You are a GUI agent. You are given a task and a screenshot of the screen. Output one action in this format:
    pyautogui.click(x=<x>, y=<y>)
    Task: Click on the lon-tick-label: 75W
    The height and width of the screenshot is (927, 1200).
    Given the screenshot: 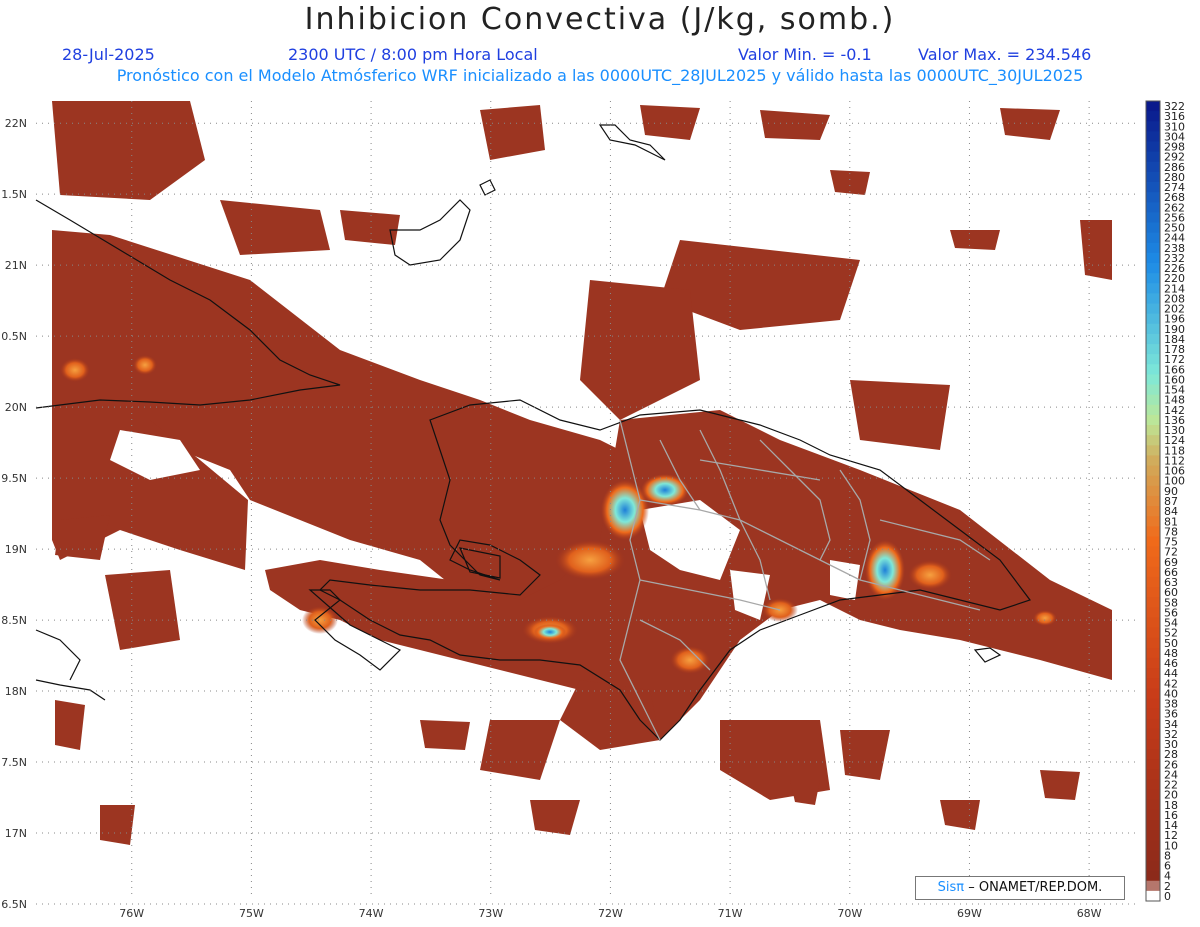 What is the action you would take?
    pyautogui.click(x=251, y=913)
    